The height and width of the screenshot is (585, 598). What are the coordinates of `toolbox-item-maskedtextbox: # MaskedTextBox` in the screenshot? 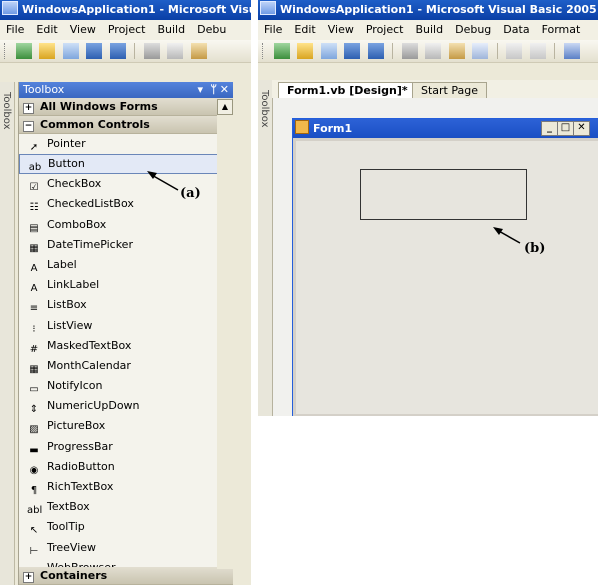 It's located at (126, 346).